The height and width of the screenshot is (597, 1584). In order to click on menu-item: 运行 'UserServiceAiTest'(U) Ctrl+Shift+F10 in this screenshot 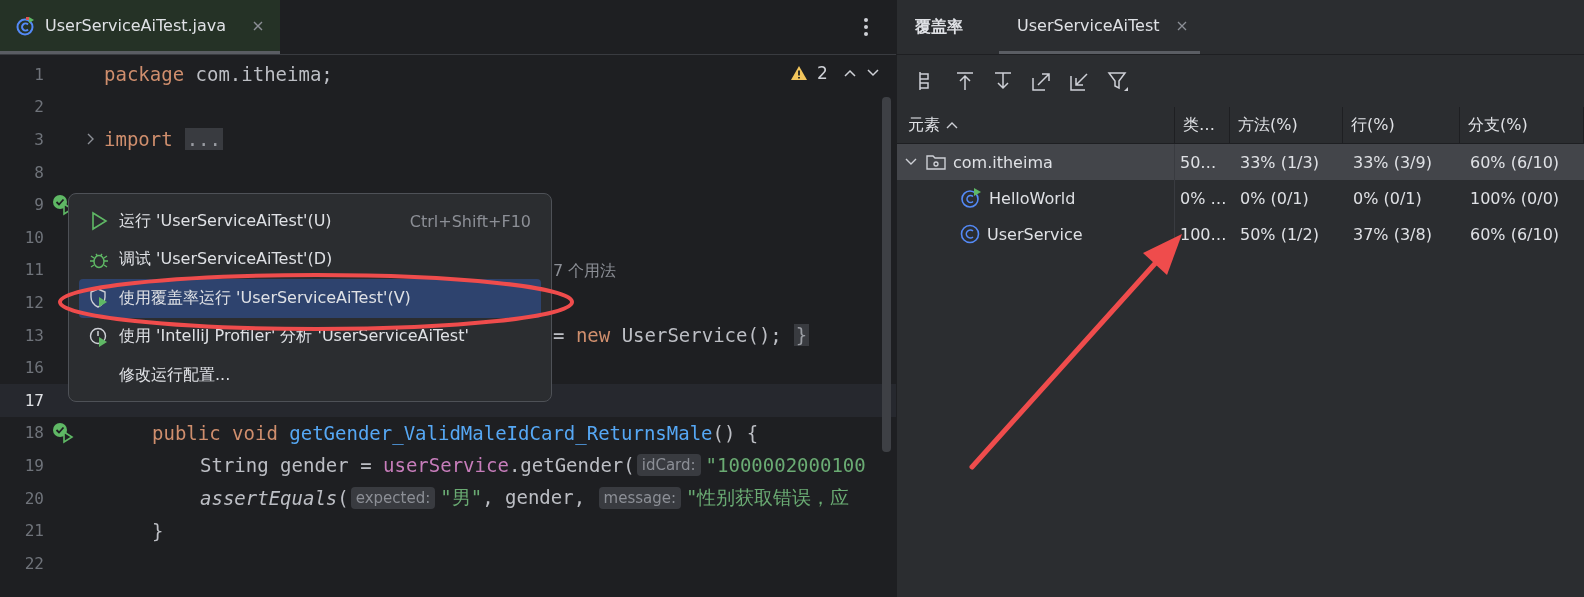, I will do `click(310, 221)`.